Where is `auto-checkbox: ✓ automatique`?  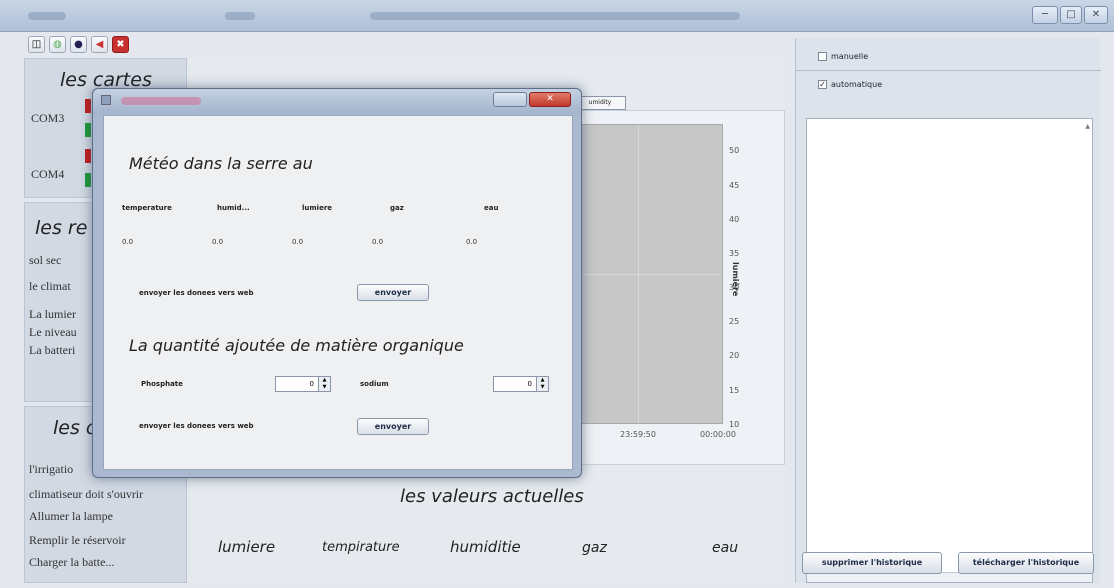 auto-checkbox: ✓ automatique is located at coordinates (850, 84).